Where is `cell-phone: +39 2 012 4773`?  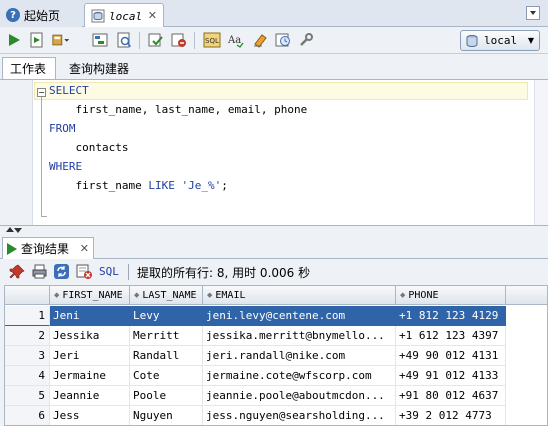
cell-phone: +39 2 012 4773 is located at coordinates (451, 415).